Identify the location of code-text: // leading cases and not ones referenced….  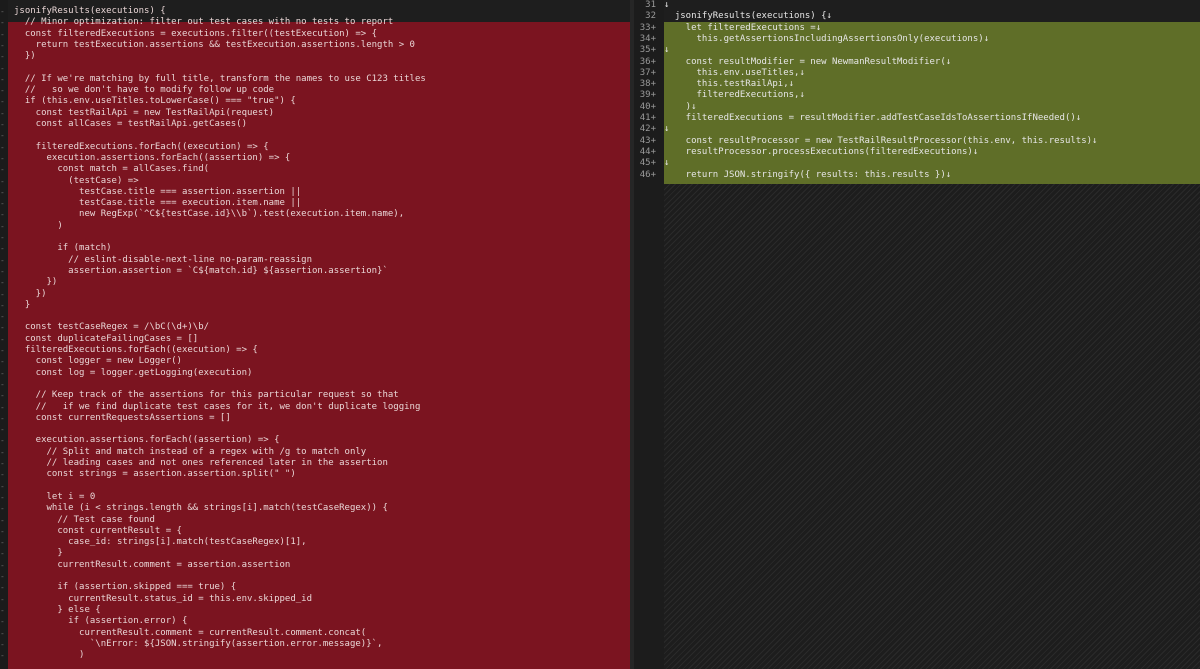
(201, 463).